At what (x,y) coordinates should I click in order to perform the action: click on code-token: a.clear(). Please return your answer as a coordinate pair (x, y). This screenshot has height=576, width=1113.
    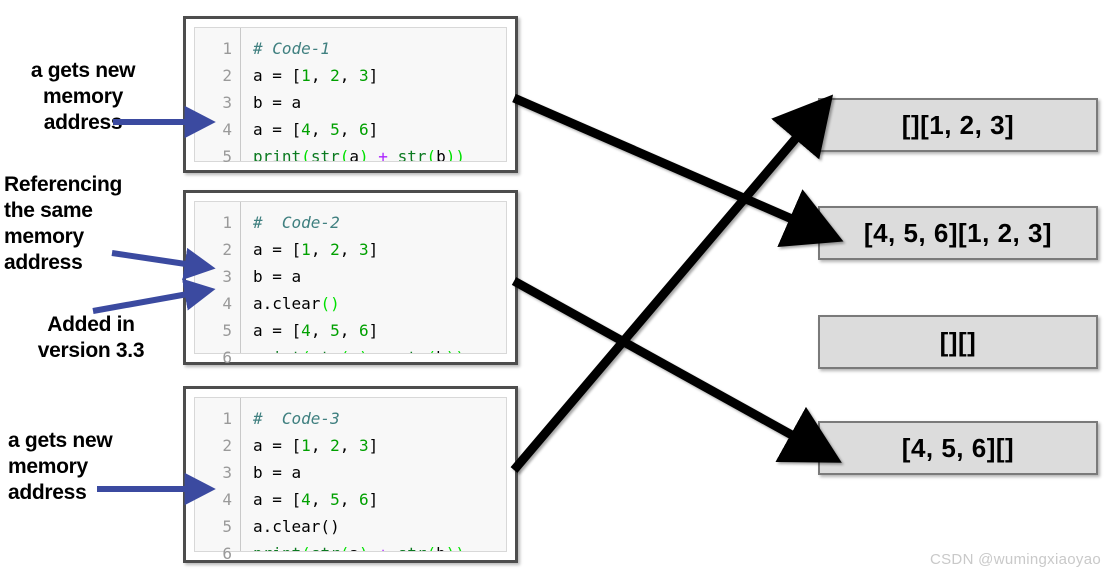
    Looking at the image, I should click on (296, 526).